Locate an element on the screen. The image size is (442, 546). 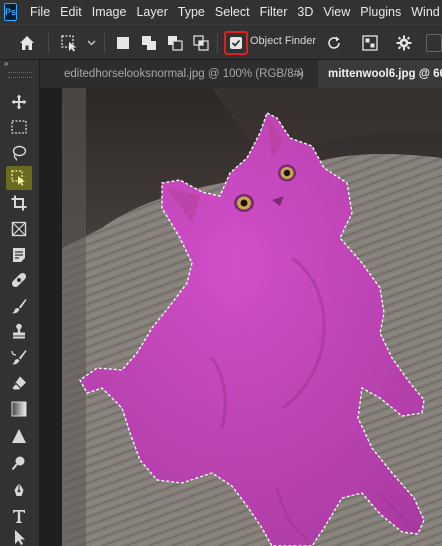
menu-image: Image is located at coordinates (109, 12).